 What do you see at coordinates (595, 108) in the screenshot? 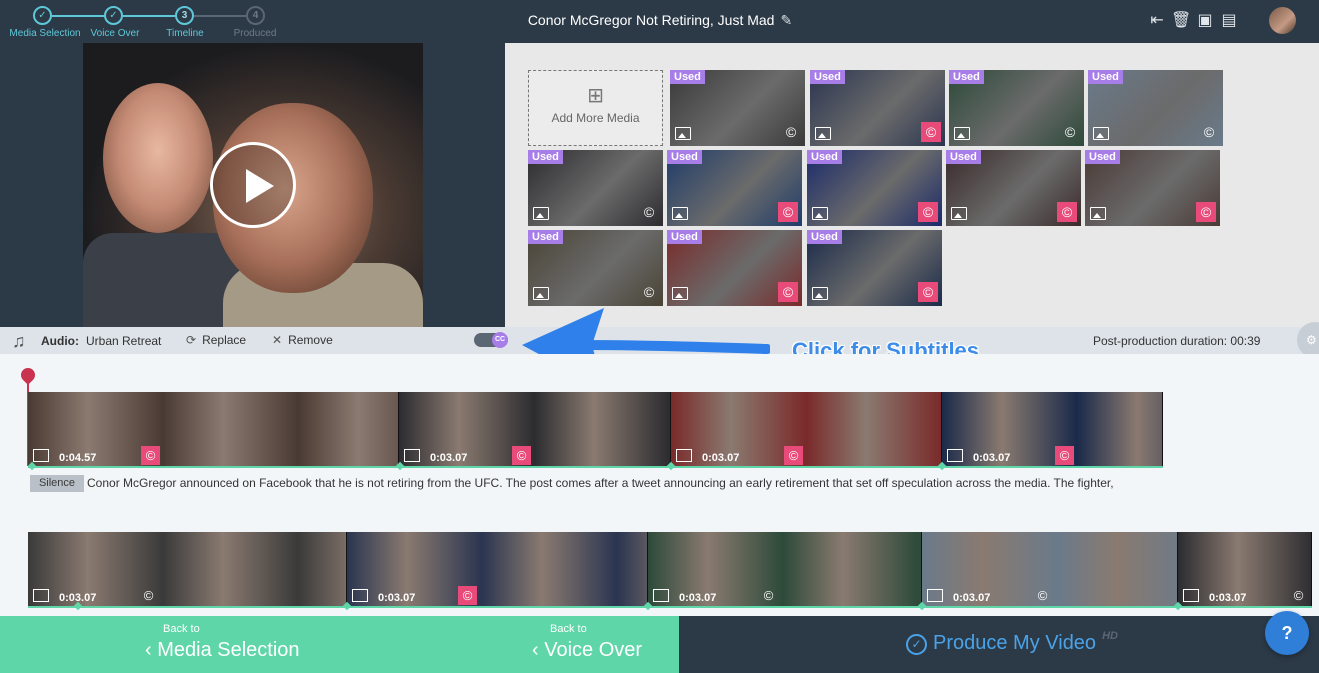
I see `add-more-media-button: ⊞ Add More Media` at bounding box center [595, 108].